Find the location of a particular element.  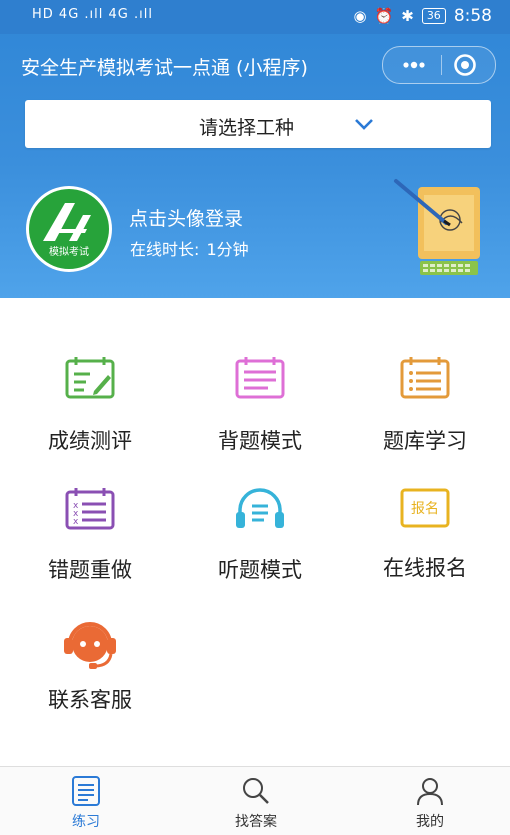

app-title: 安全生产模拟考试一点通 (小程序) is located at coordinates (164, 68).